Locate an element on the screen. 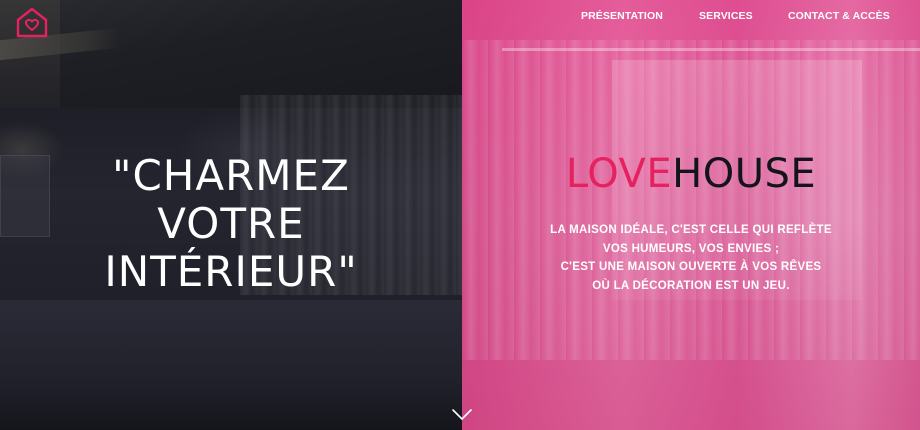 The height and width of the screenshot is (430, 920). nav-link-contact: CONTACT & ACCÈS is located at coordinates (839, 16).